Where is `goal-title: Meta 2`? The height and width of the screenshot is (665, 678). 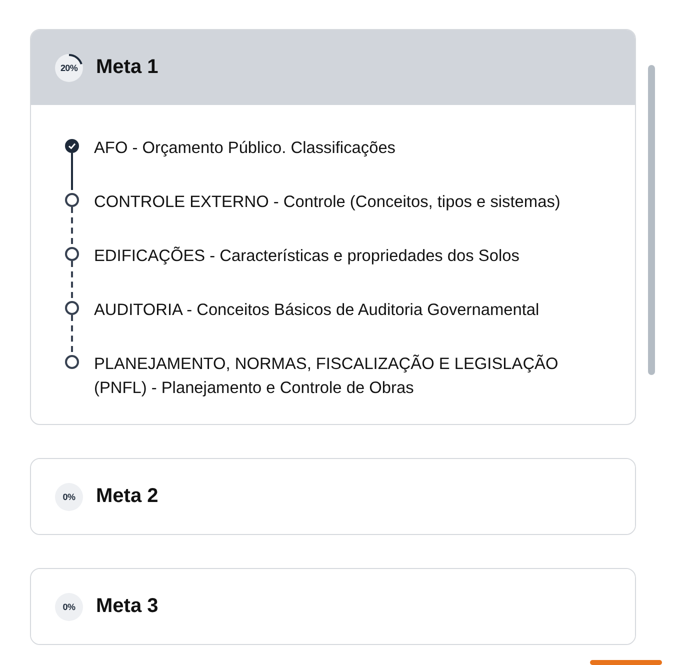
goal-title: Meta 2 is located at coordinates (127, 496).